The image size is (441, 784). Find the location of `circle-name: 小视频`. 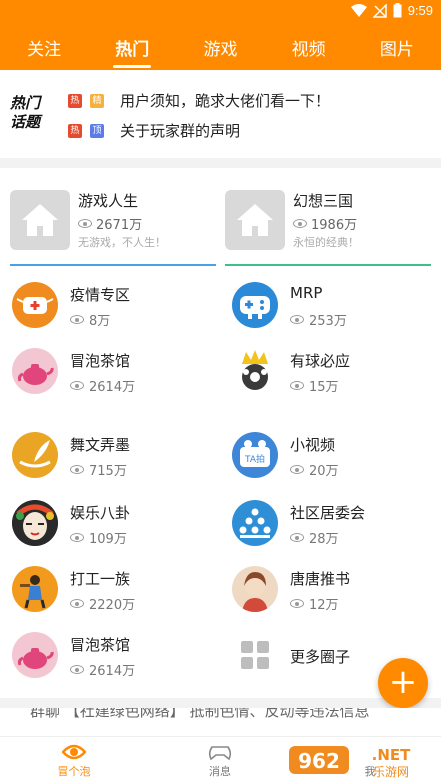

circle-name: 小视频 is located at coordinates (313, 445).